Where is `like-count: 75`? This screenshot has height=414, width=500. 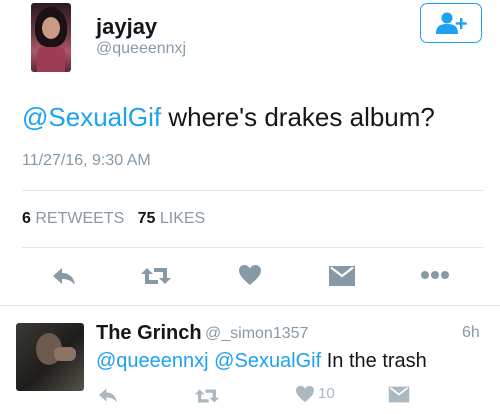 like-count: 75 is located at coordinates (146, 218).